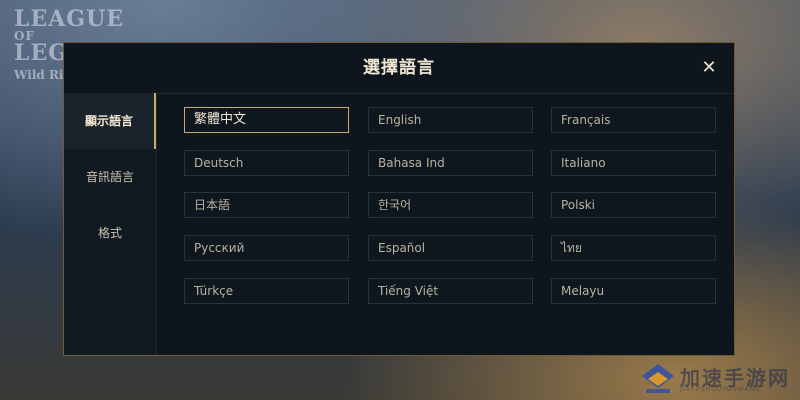 The height and width of the screenshot is (400, 800). Describe the element at coordinates (633, 291) in the screenshot. I see `language-option-malay: Melayu` at that location.